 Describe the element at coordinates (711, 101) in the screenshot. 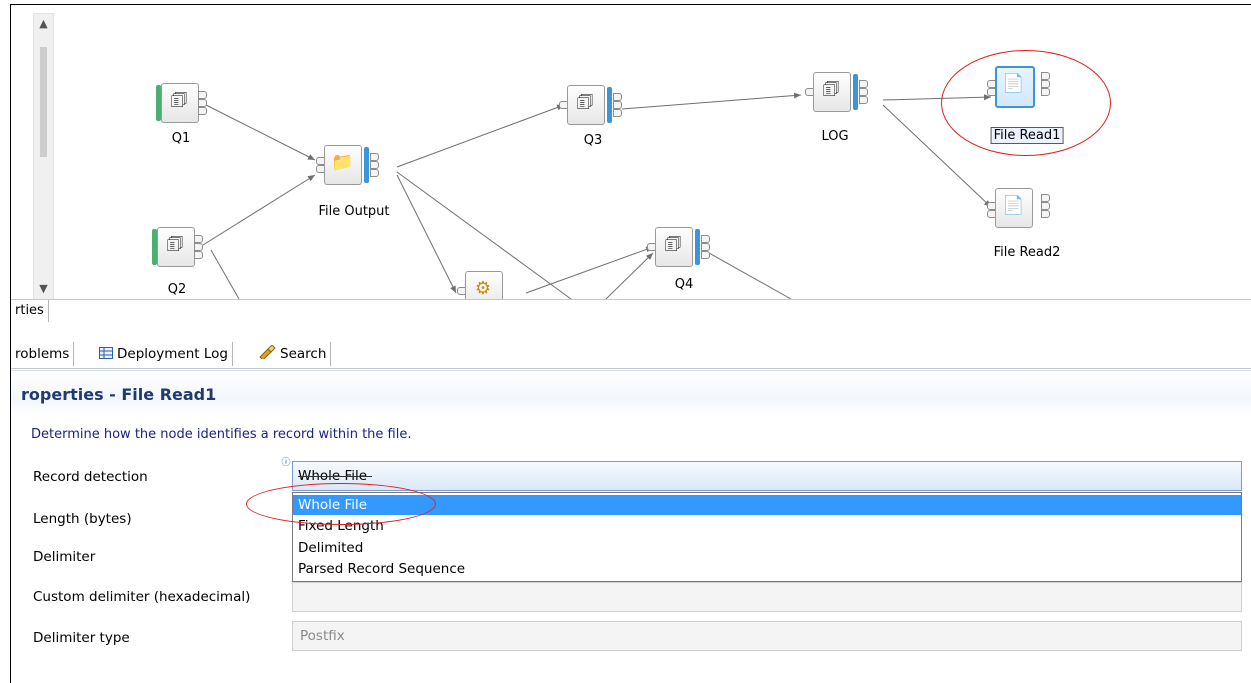

I see `connection-q3-log` at that location.